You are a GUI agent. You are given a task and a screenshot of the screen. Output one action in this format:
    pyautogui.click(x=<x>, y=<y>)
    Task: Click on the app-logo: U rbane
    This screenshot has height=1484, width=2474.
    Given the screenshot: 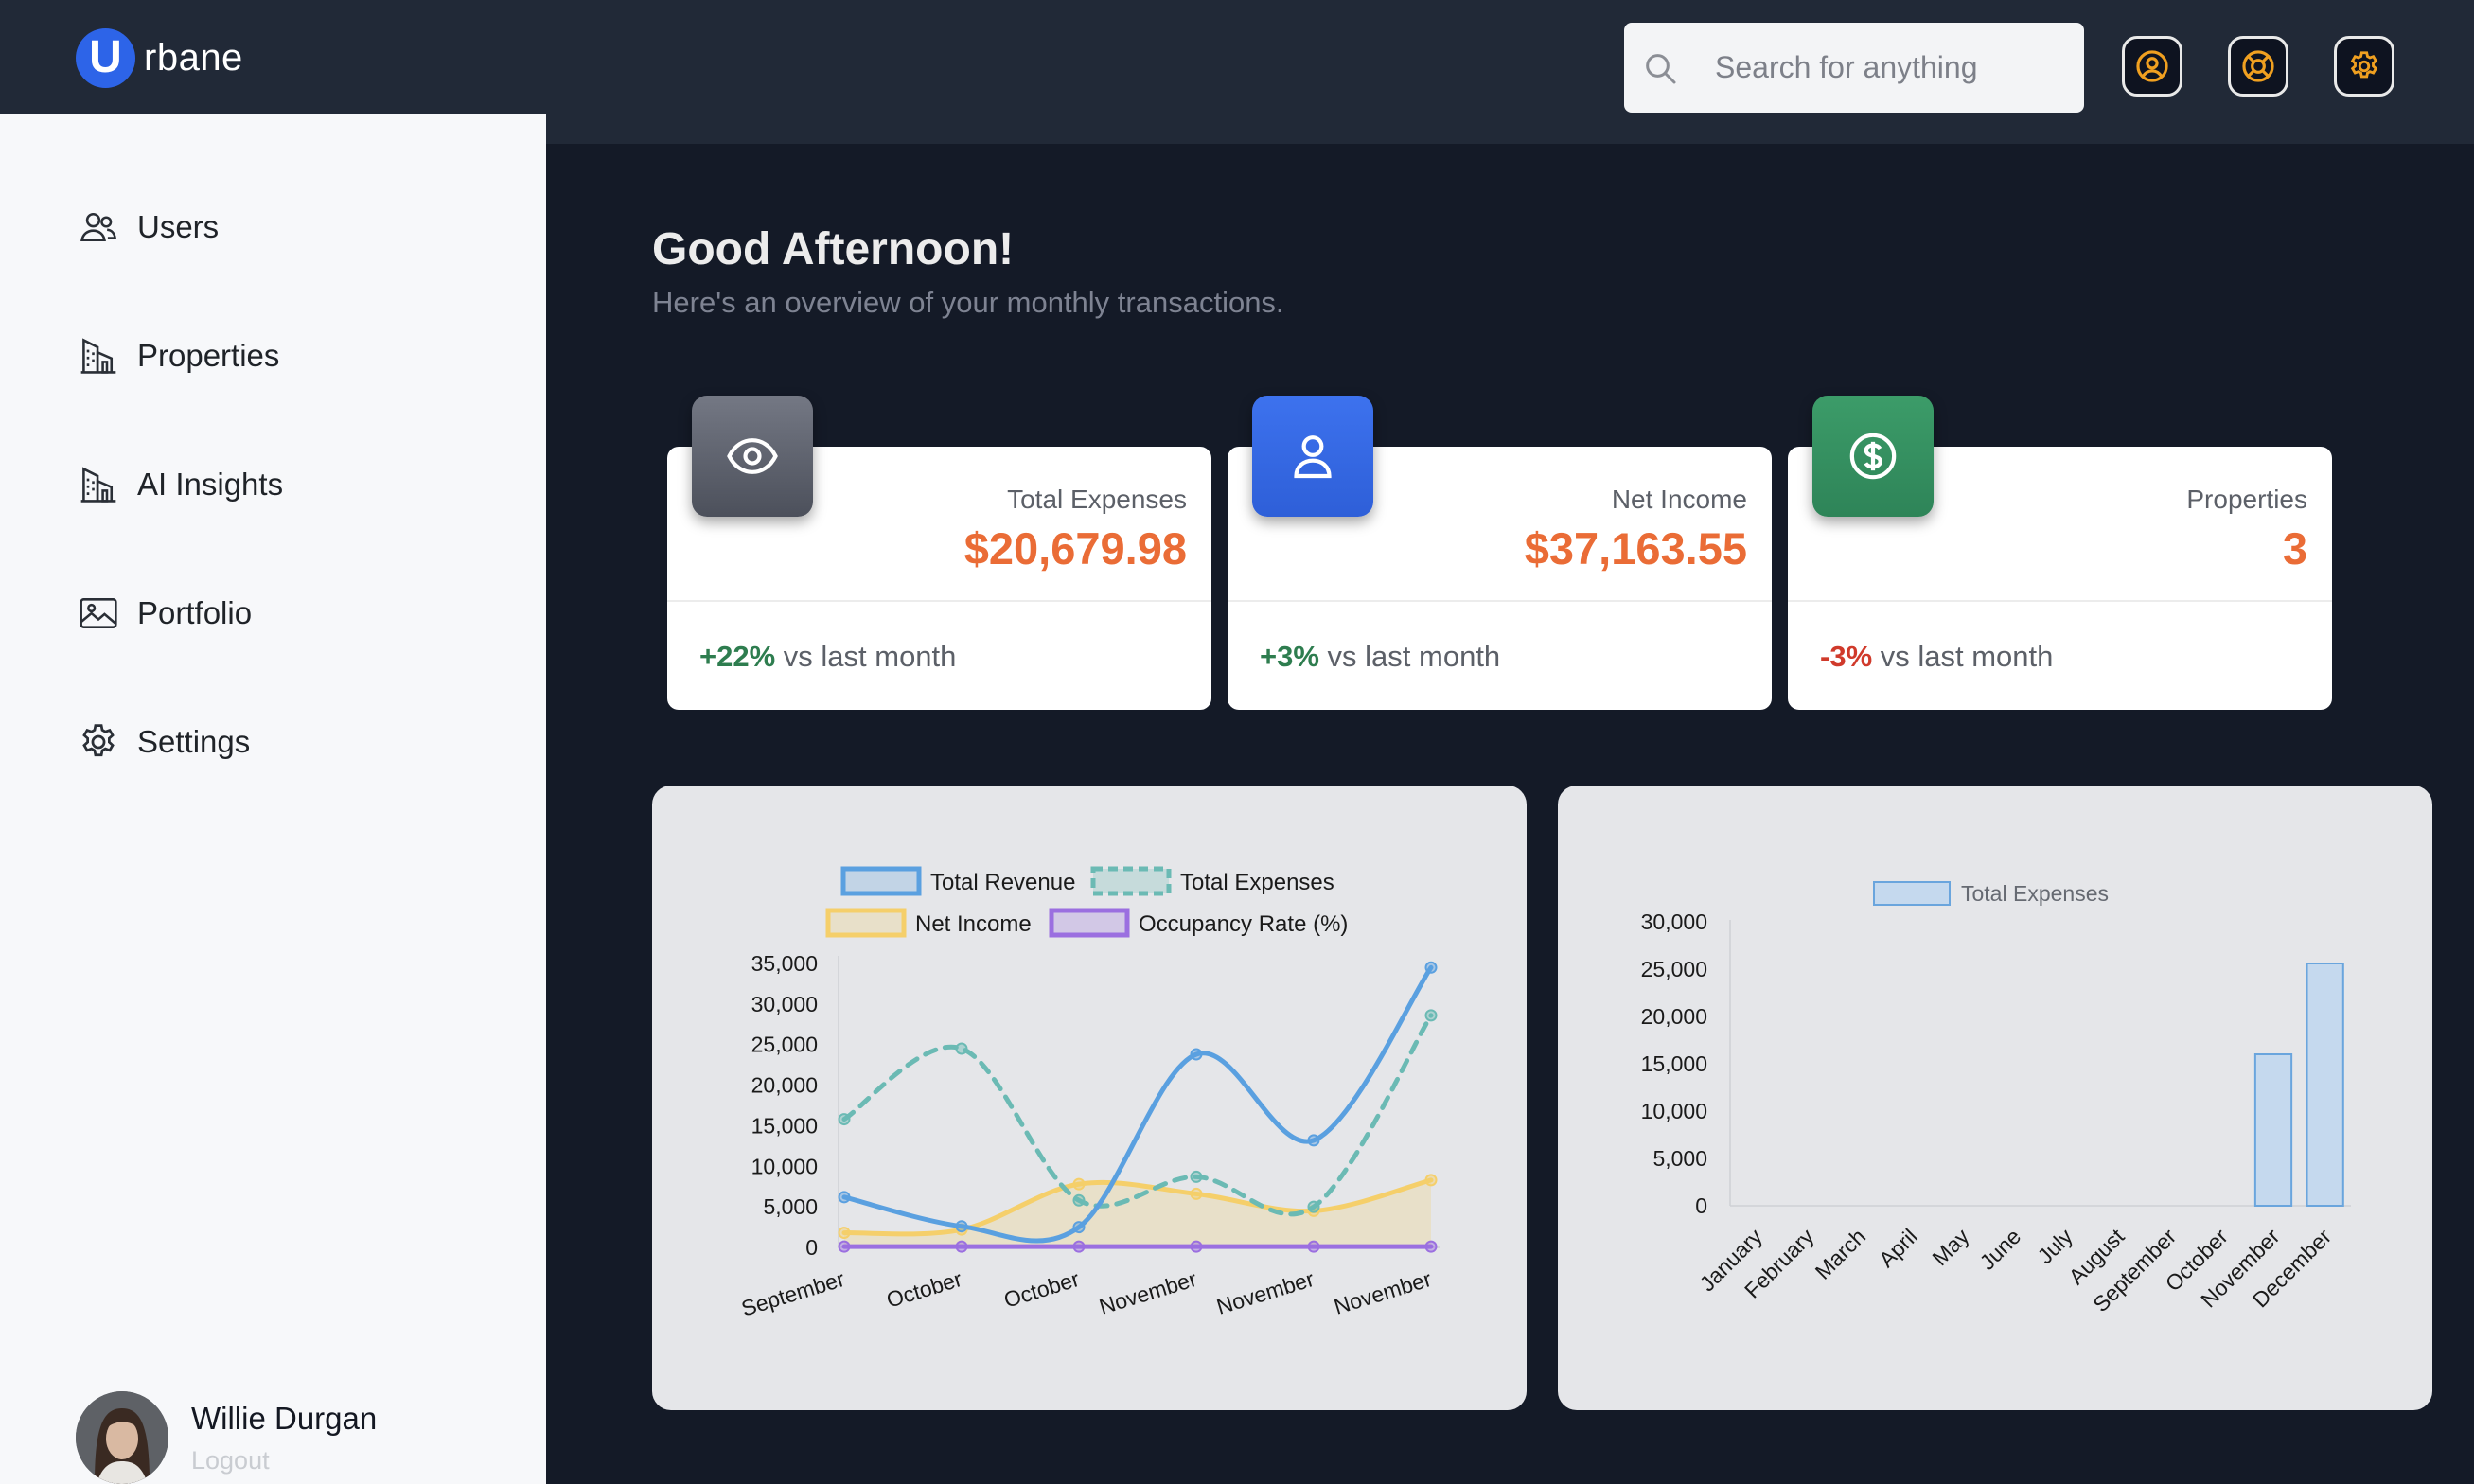 What is the action you would take?
    pyautogui.click(x=160, y=58)
    